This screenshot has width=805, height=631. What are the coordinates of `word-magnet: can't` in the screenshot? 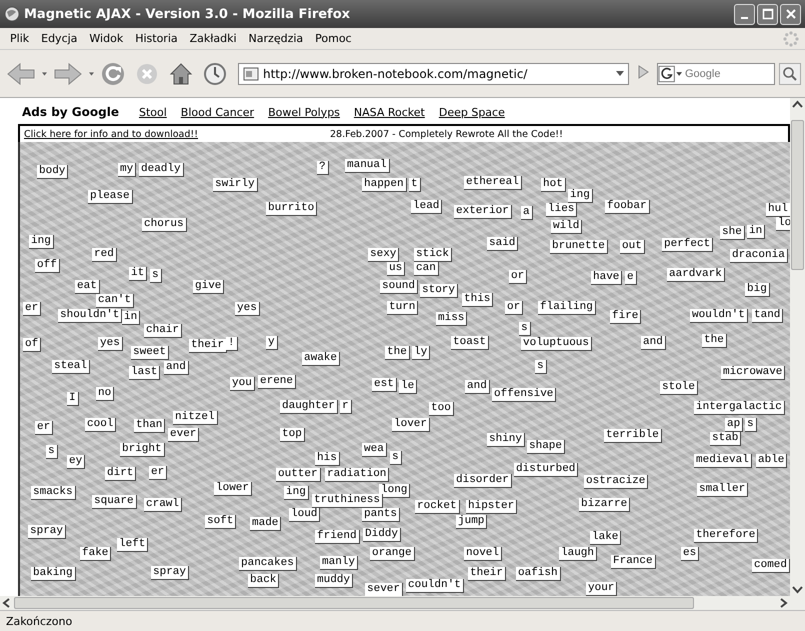 It's located at (115, 301).